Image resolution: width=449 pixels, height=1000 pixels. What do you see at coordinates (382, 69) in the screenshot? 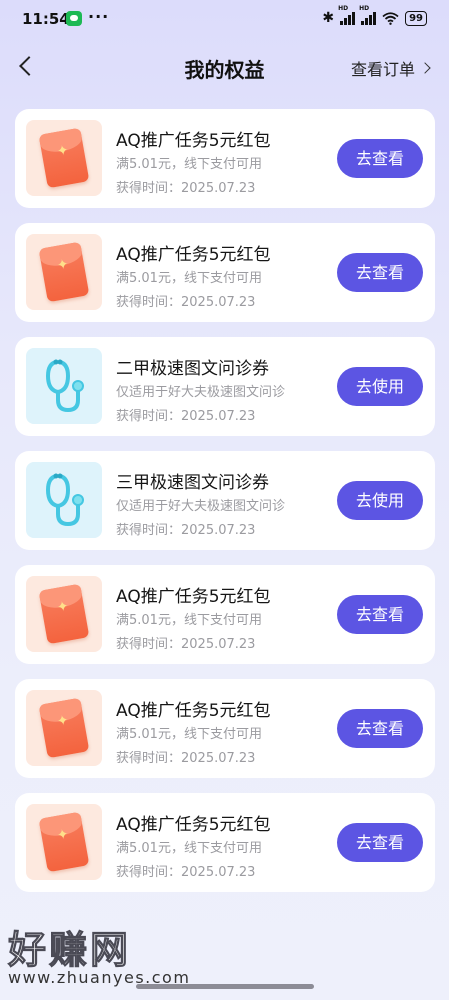
I see `view-orders-label: 查看订单` at bounding box center [382, 69].